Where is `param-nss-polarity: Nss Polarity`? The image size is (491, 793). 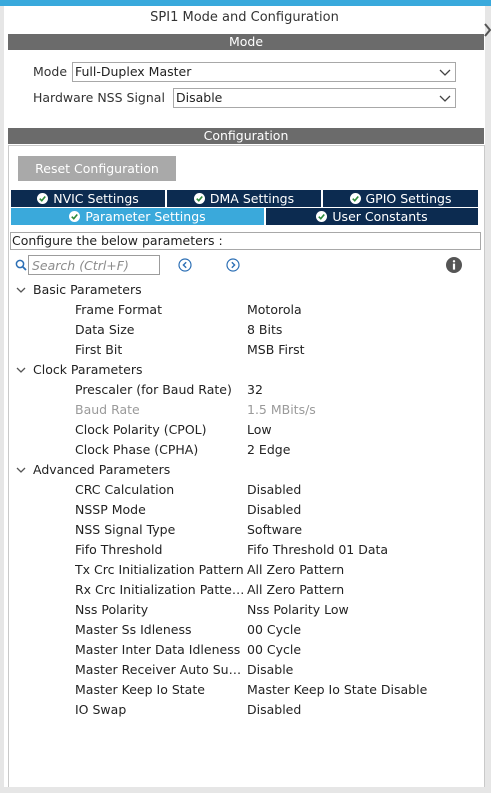 param-nss-polarity: Nss Polarity is located at coordinates (112, 609).